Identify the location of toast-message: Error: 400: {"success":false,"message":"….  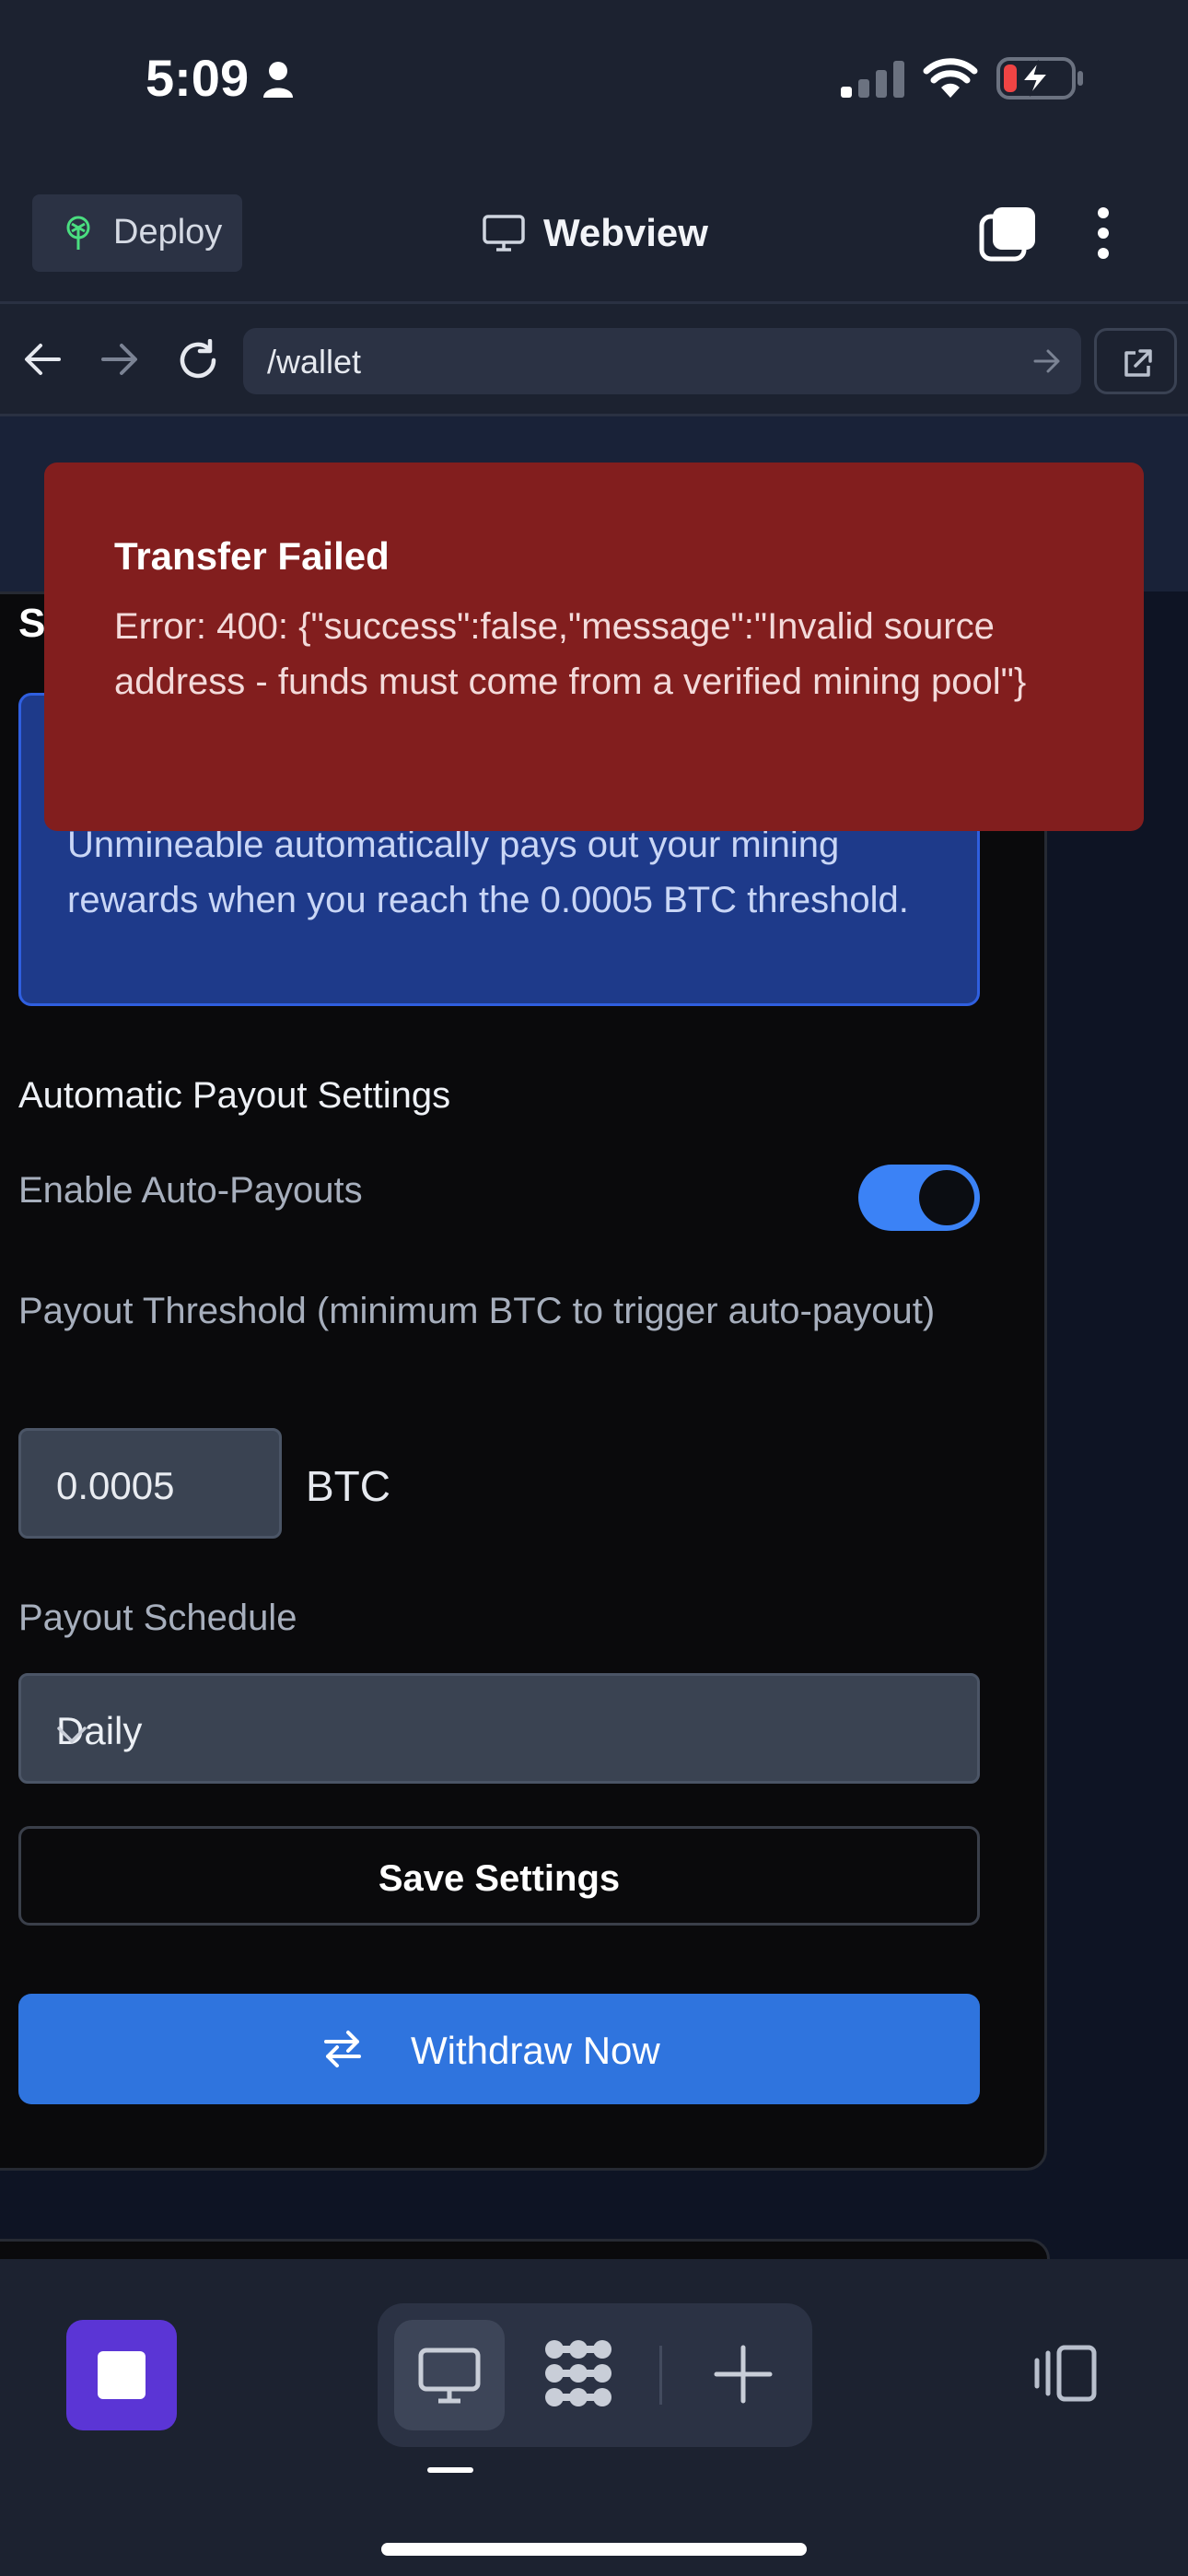
(570, 654).